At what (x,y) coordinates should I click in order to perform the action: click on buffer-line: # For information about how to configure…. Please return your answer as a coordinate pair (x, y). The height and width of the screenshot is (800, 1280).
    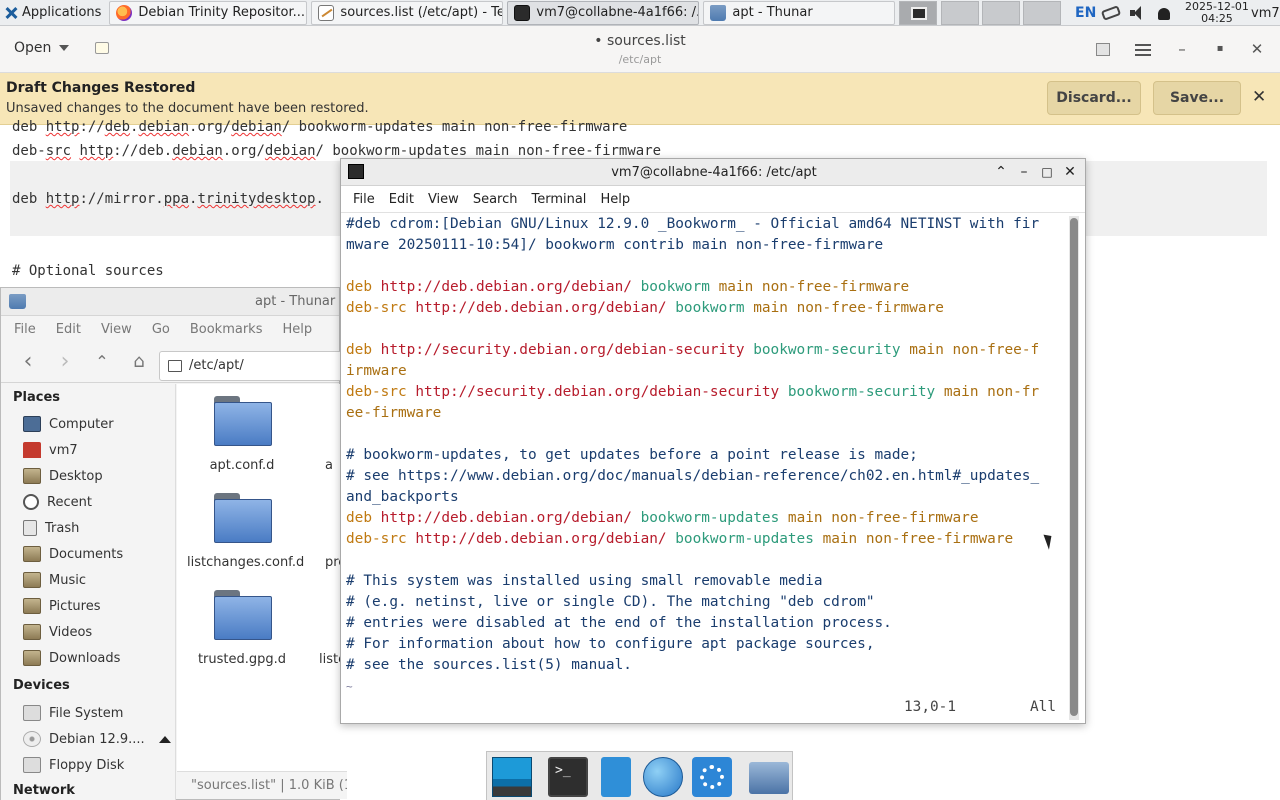
    Looking at the image, I should click on (610, 644).